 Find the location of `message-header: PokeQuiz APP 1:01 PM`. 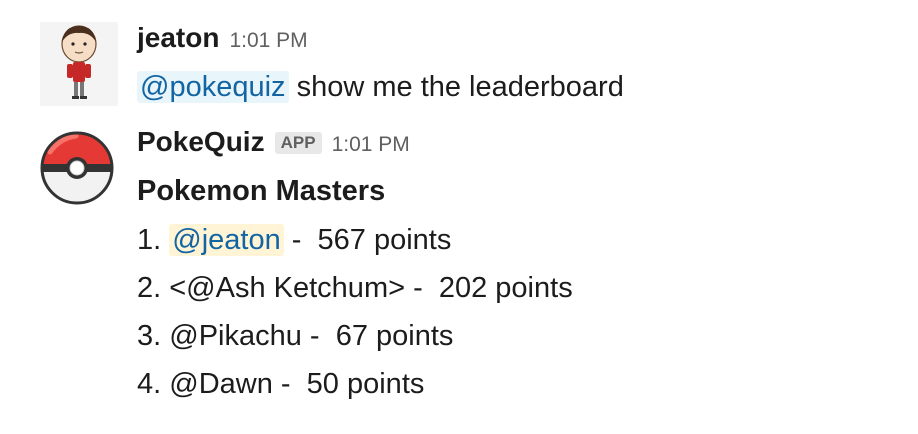

message-header: PokeQuiz APP 1:01 PM is located at coordinates (355, 146).